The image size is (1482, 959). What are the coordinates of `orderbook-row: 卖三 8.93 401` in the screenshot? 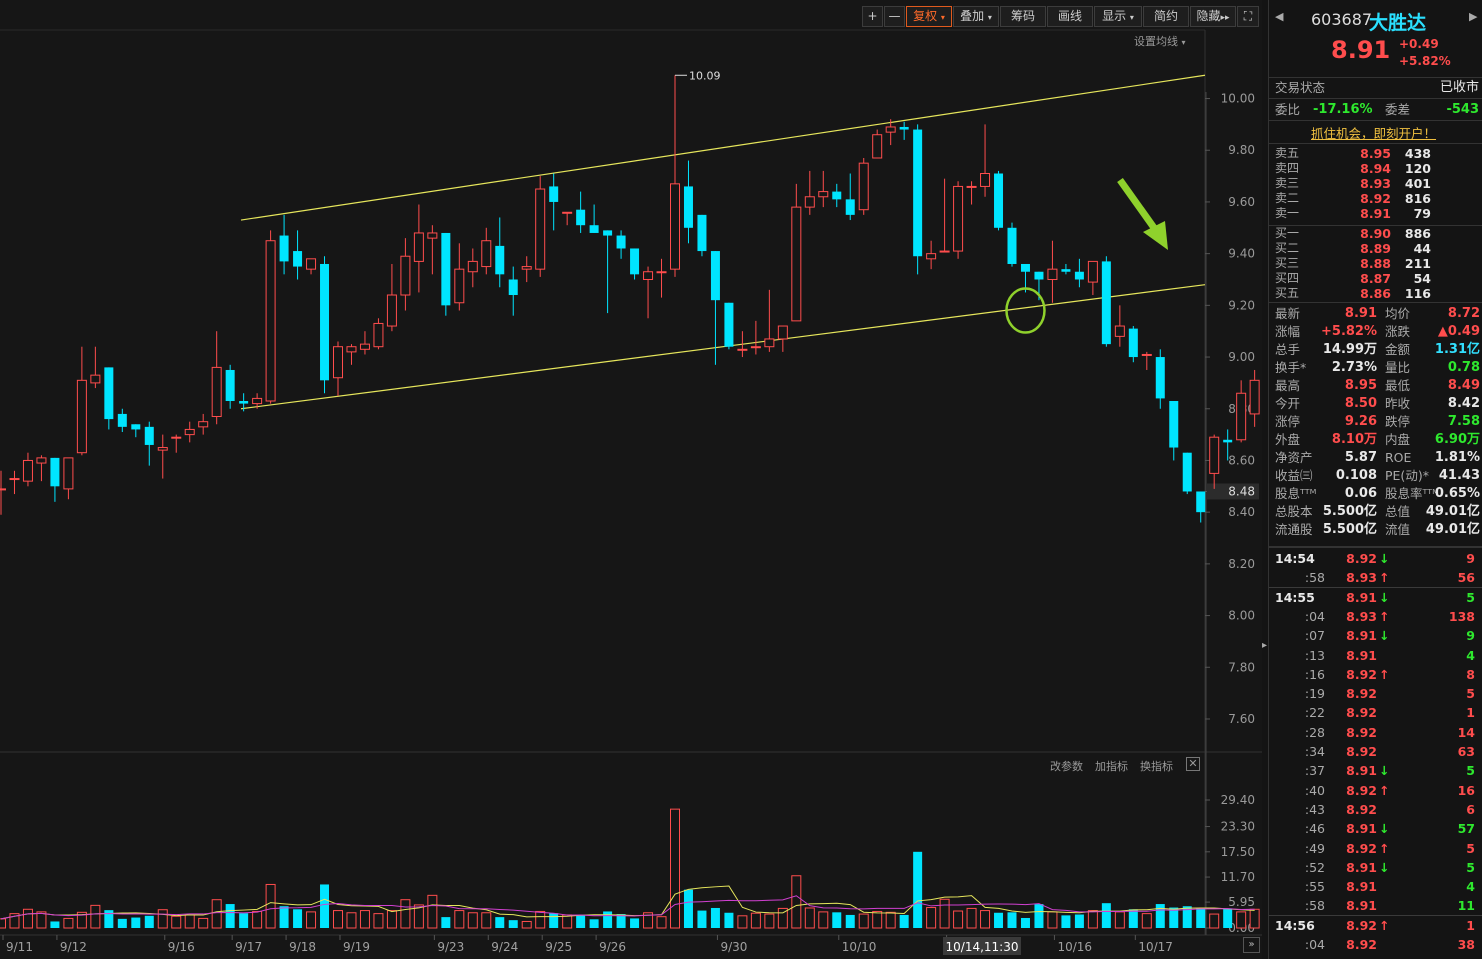 It's located at (1375, 183).